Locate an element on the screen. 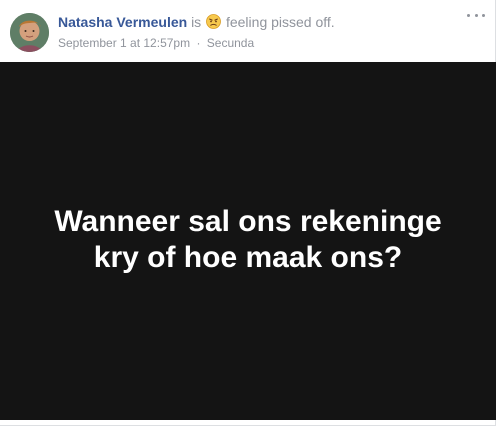  avatar-photo is located at coordinates (29, 32).